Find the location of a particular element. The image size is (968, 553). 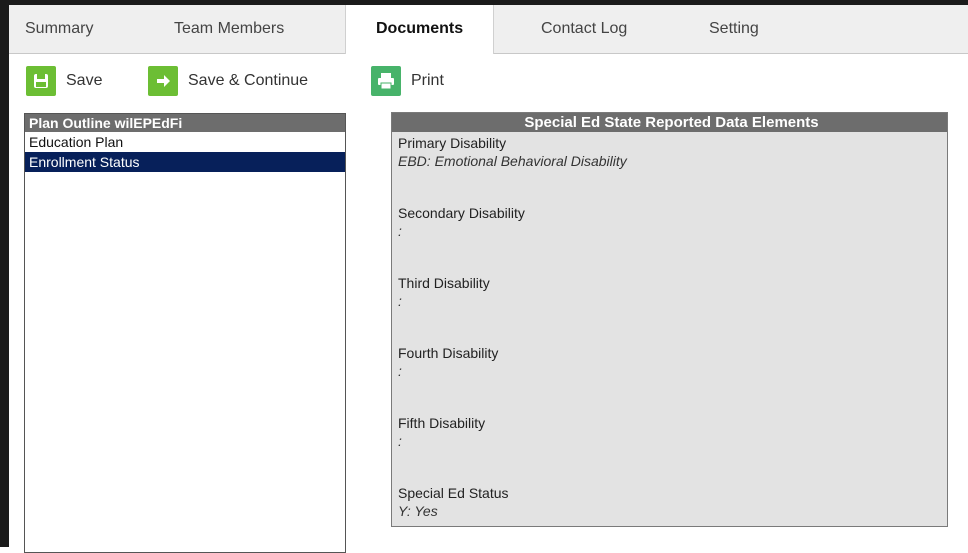

save-label: Save is located at coordinates (84, 80).